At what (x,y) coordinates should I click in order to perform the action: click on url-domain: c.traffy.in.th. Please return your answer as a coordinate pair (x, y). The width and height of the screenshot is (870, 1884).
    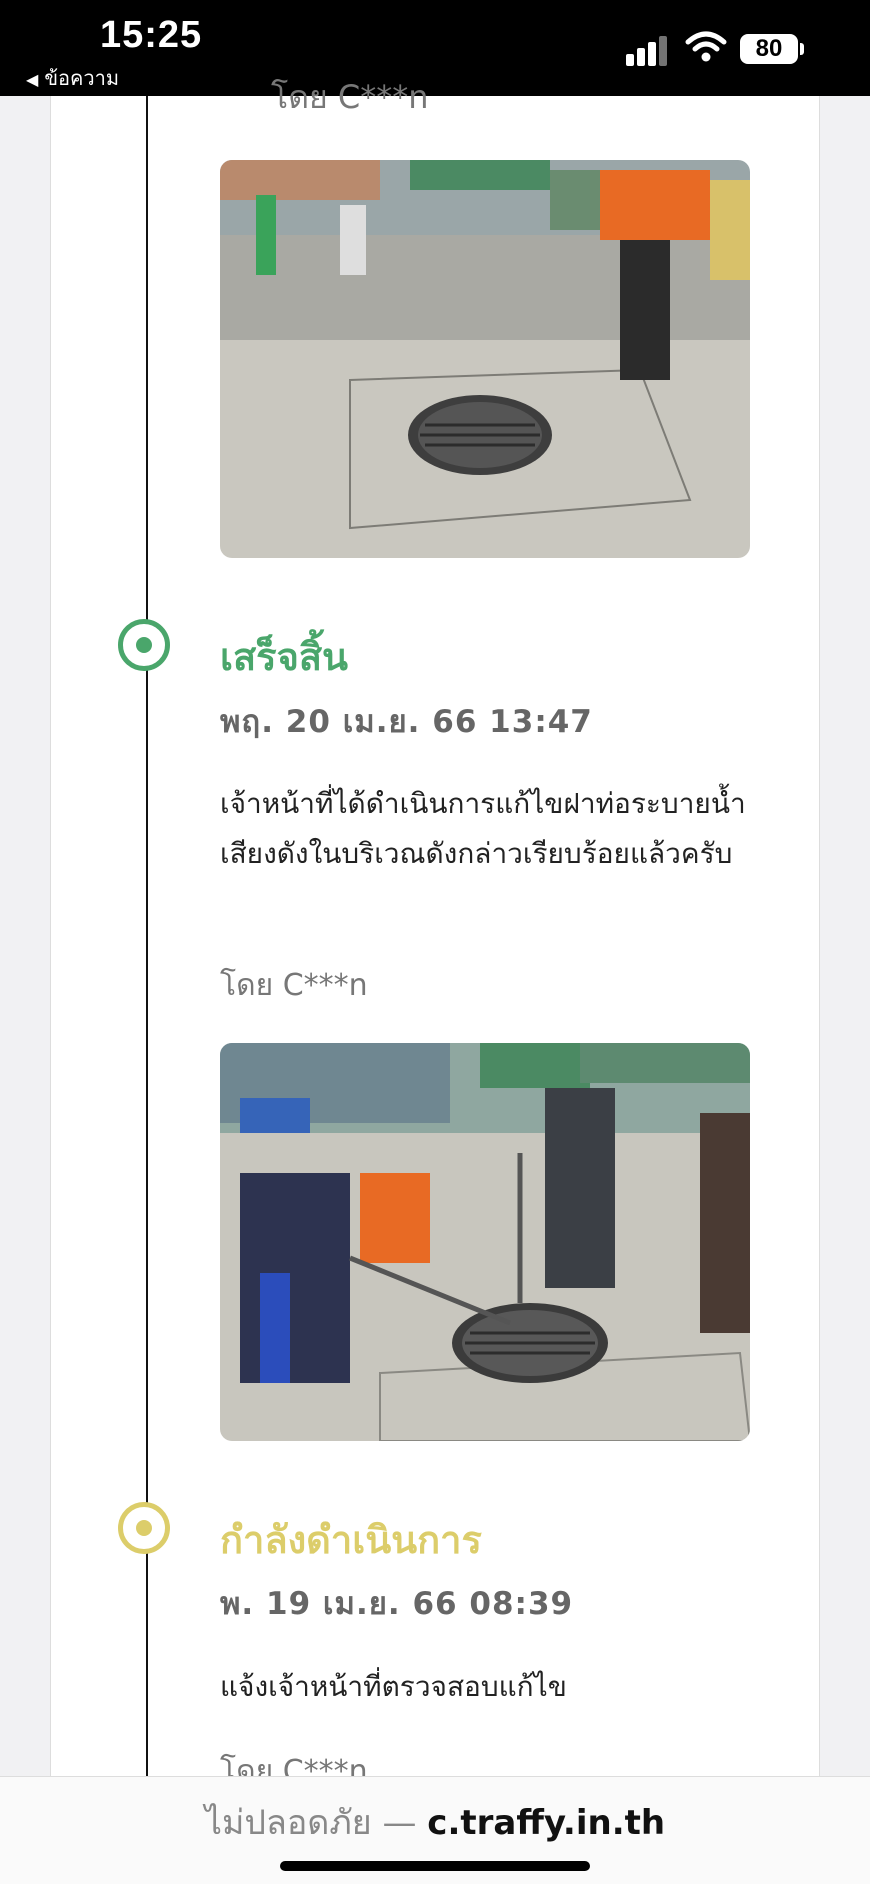
    Looking at the image, I should click on (546, 1823).